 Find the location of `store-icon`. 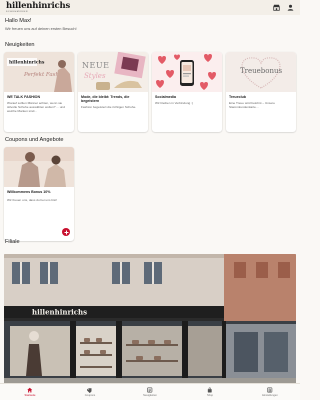

store-icon is located at coordinates (276, 7).